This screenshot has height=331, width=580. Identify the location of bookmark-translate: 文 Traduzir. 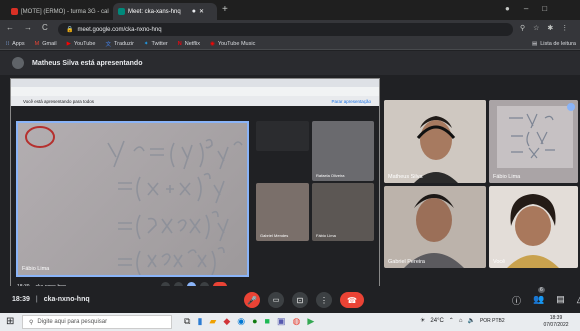
(119, 44).